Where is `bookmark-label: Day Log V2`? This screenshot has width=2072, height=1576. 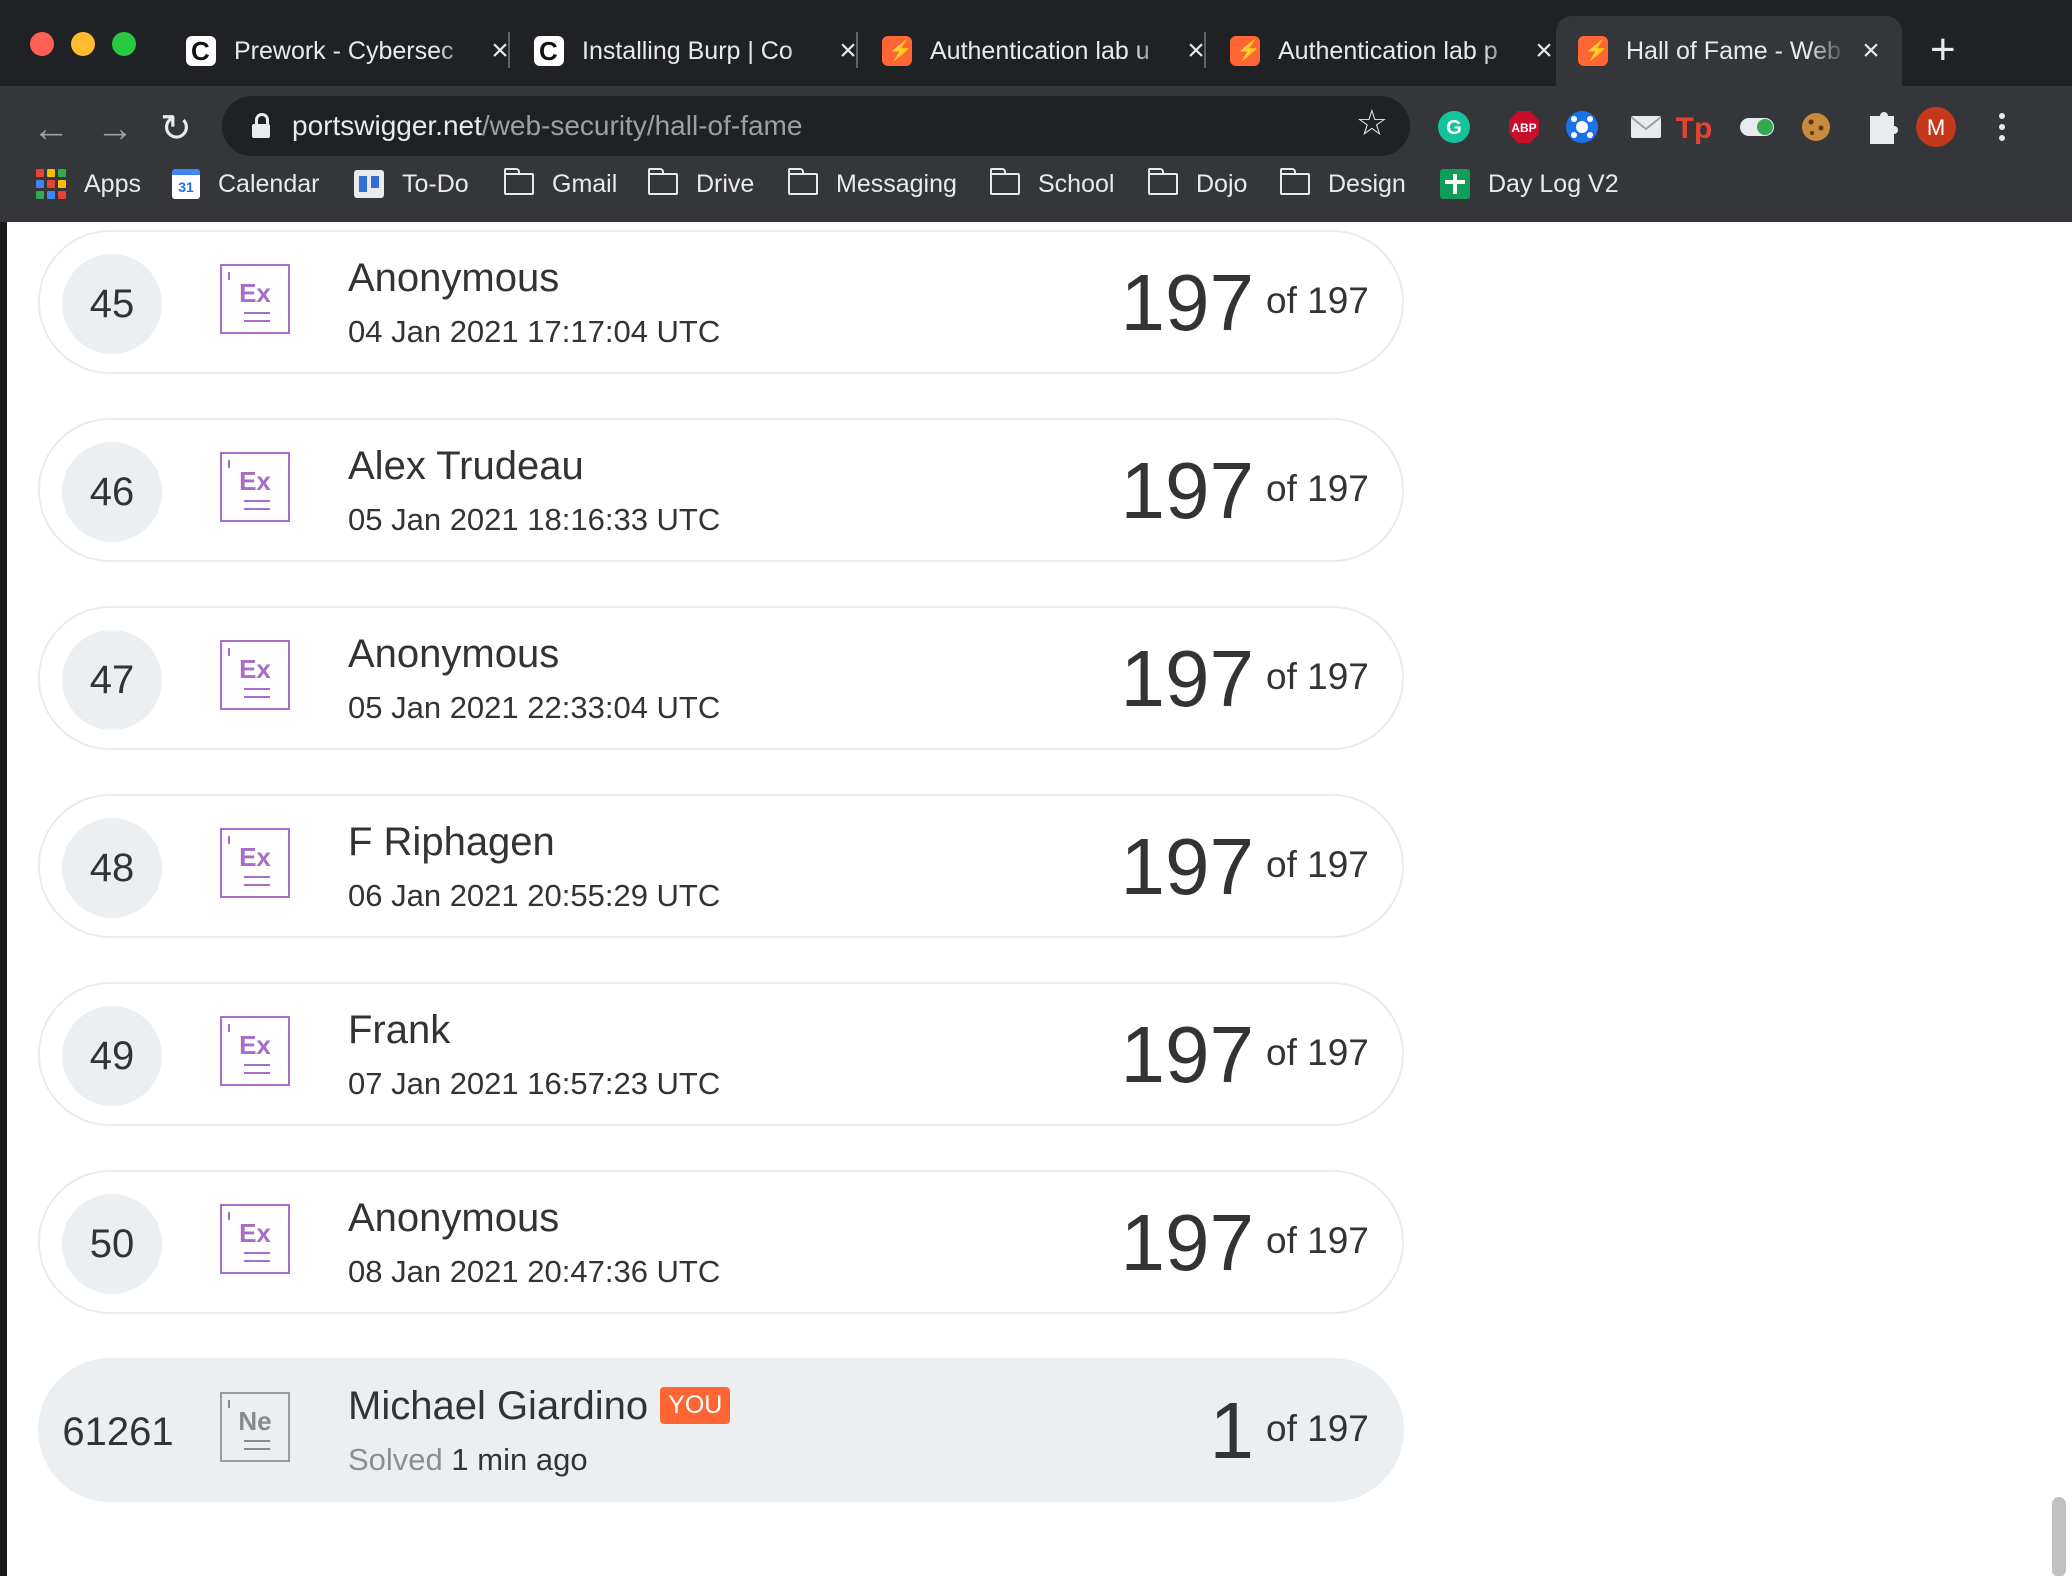
bookmark-label: Day Log V2 is located at coordinates (1553, 183).